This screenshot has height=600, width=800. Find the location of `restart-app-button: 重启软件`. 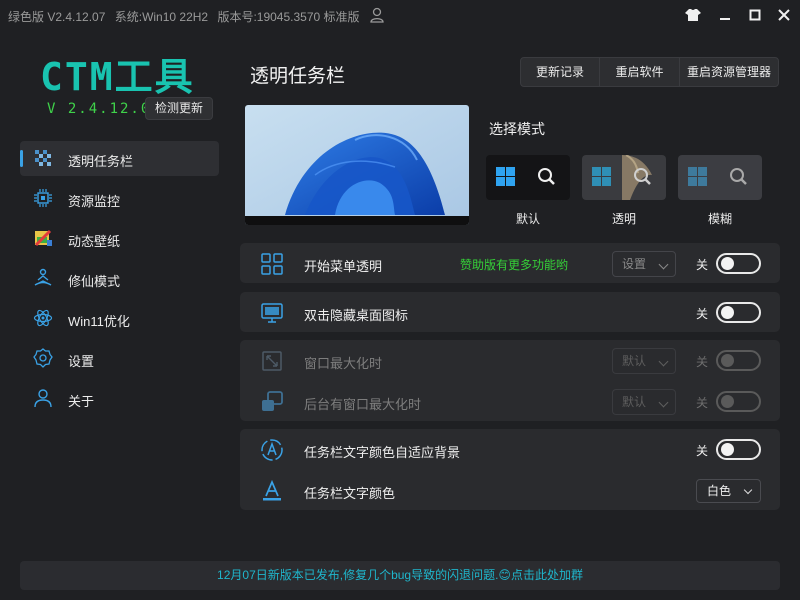

restart-app-button: 重启软件 is located at coordinates (640, 72).